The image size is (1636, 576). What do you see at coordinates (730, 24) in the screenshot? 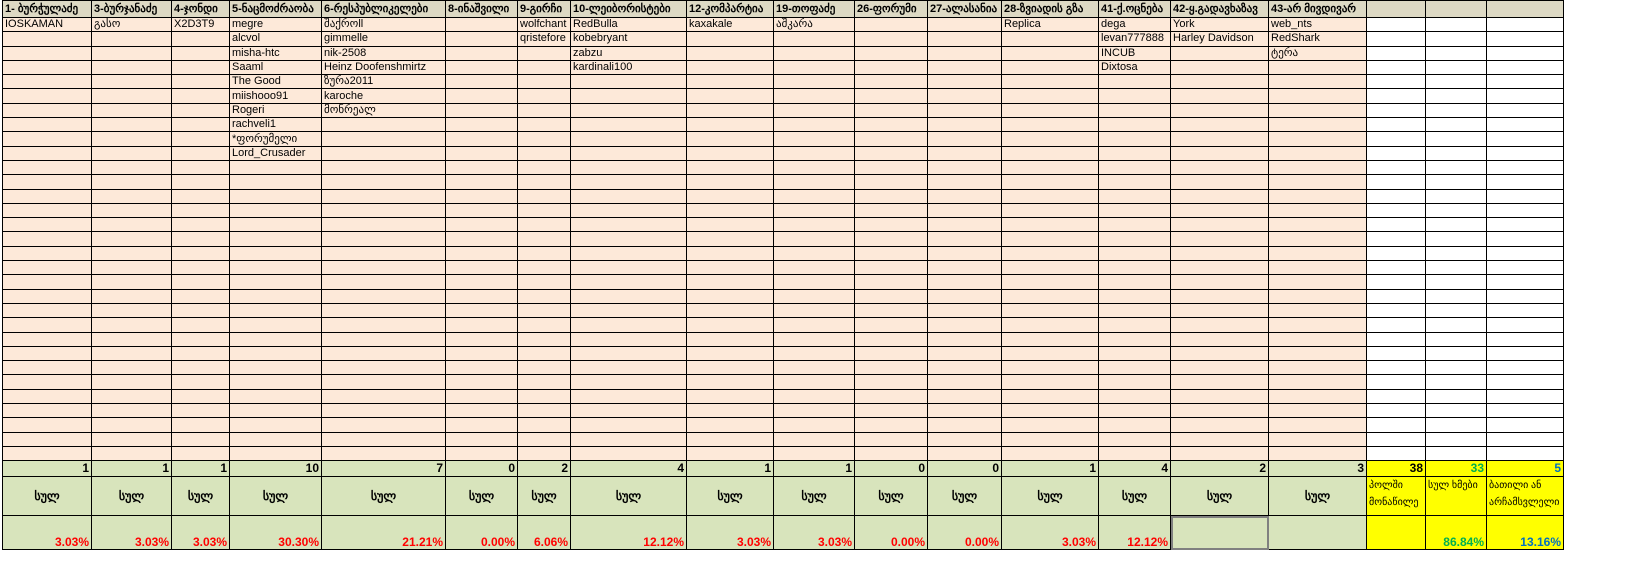
I see `voter-cell: kaxakale` at bounding box center [730, 24].